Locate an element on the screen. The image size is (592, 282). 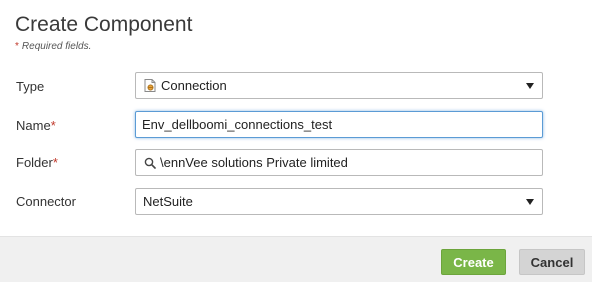
connector-label: Connector is located at coordinates (46, 201).